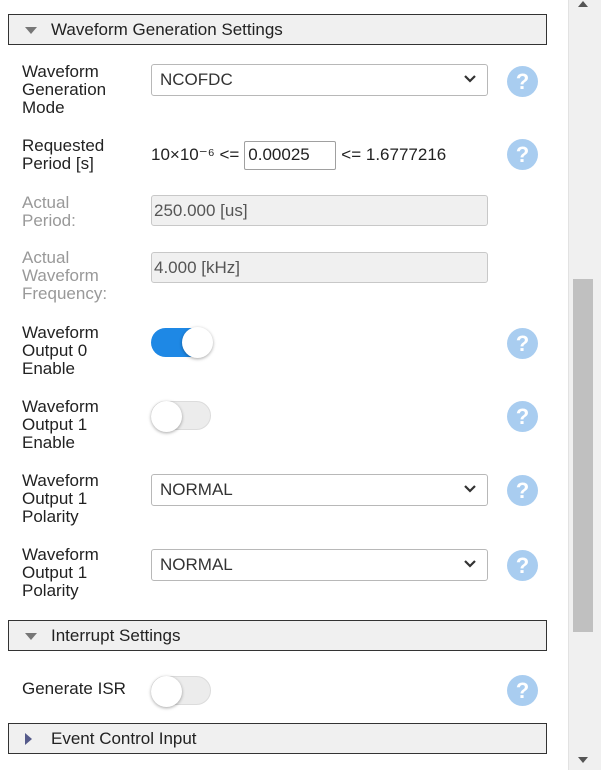 The height and width of the screenshot is (770, 601). I want to click on select-value: NCOFDC, so click(196, 79).